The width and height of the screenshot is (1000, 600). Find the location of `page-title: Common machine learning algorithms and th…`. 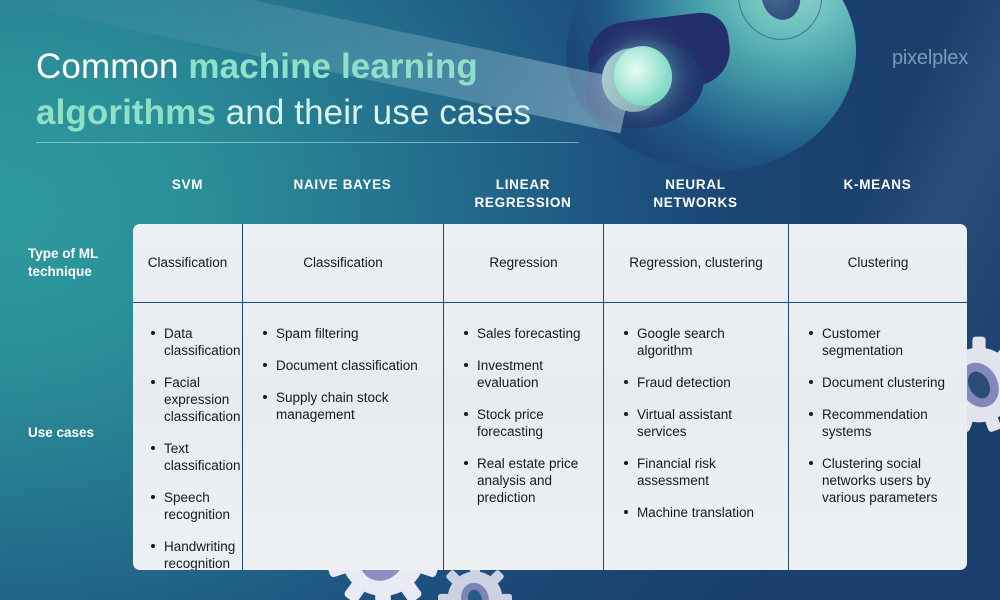

page-title: Common machine learning algorithms and th… is located at coordinates (316, 90).